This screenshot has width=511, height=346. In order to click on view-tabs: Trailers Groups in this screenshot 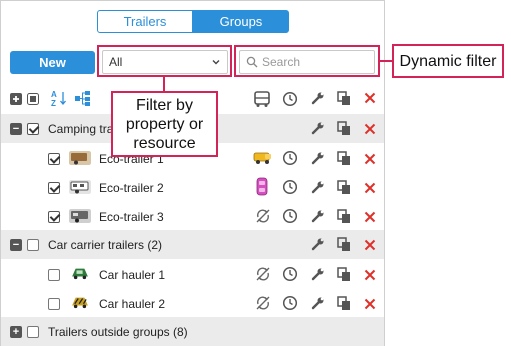, I will do `click(193, 21)`.